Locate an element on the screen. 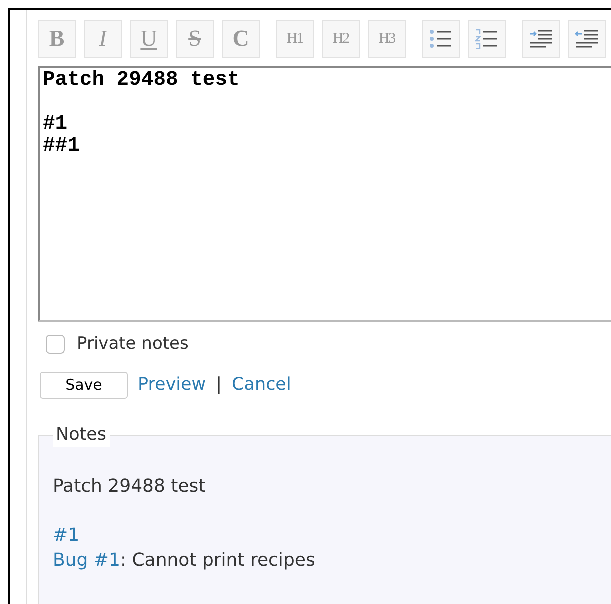  format-button: B is located at coordinates (57, 39).